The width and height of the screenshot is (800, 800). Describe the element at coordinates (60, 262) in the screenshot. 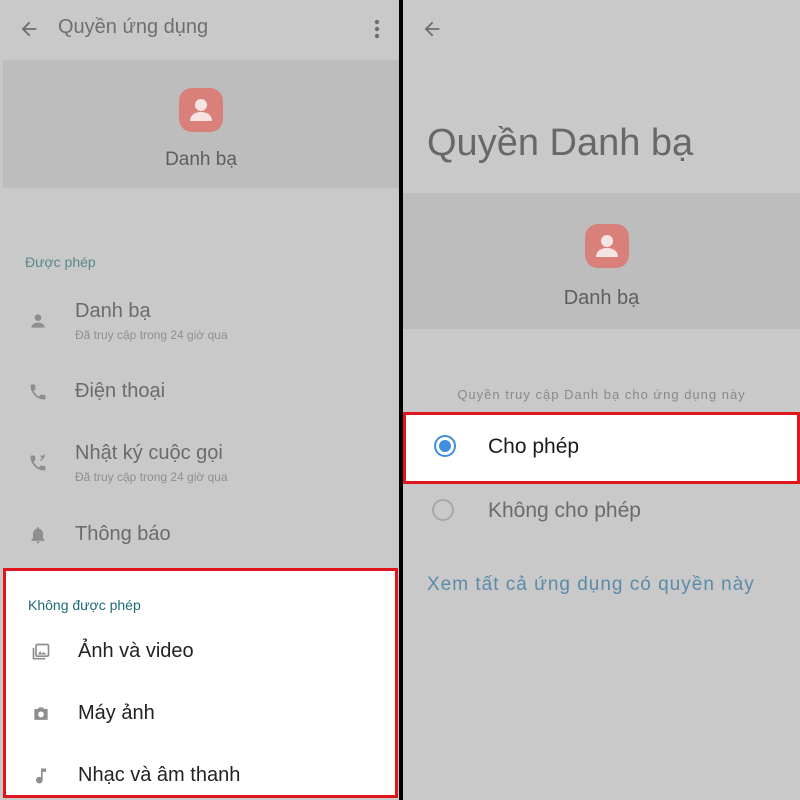

I see `allowed-section-label: Được phép` at that location.